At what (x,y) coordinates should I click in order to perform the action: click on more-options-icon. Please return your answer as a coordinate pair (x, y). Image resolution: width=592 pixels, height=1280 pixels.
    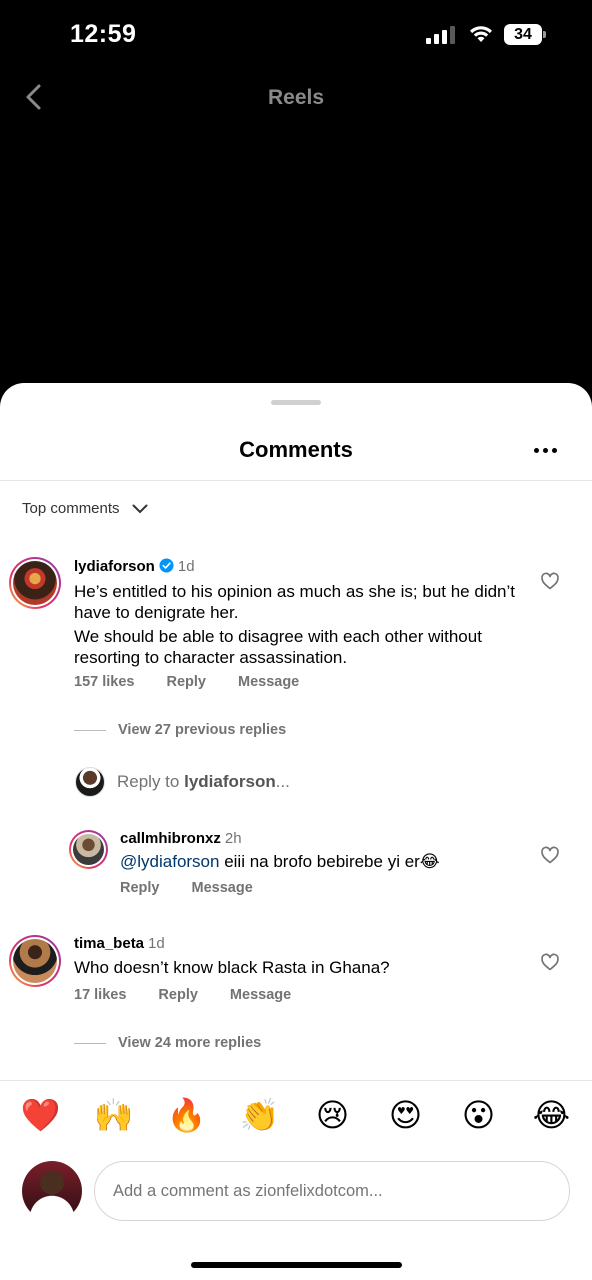
    Looking at the image, I should click on (545, 450).